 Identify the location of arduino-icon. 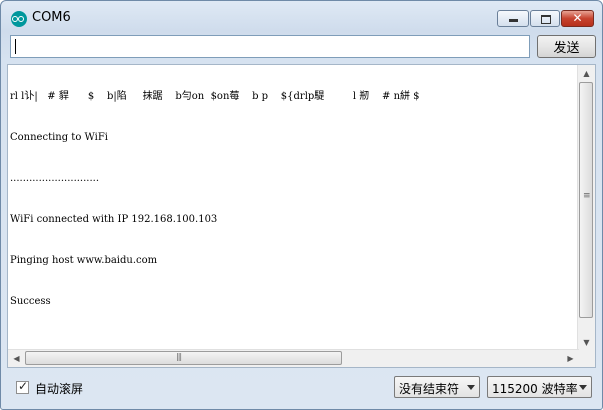
(19, 19).